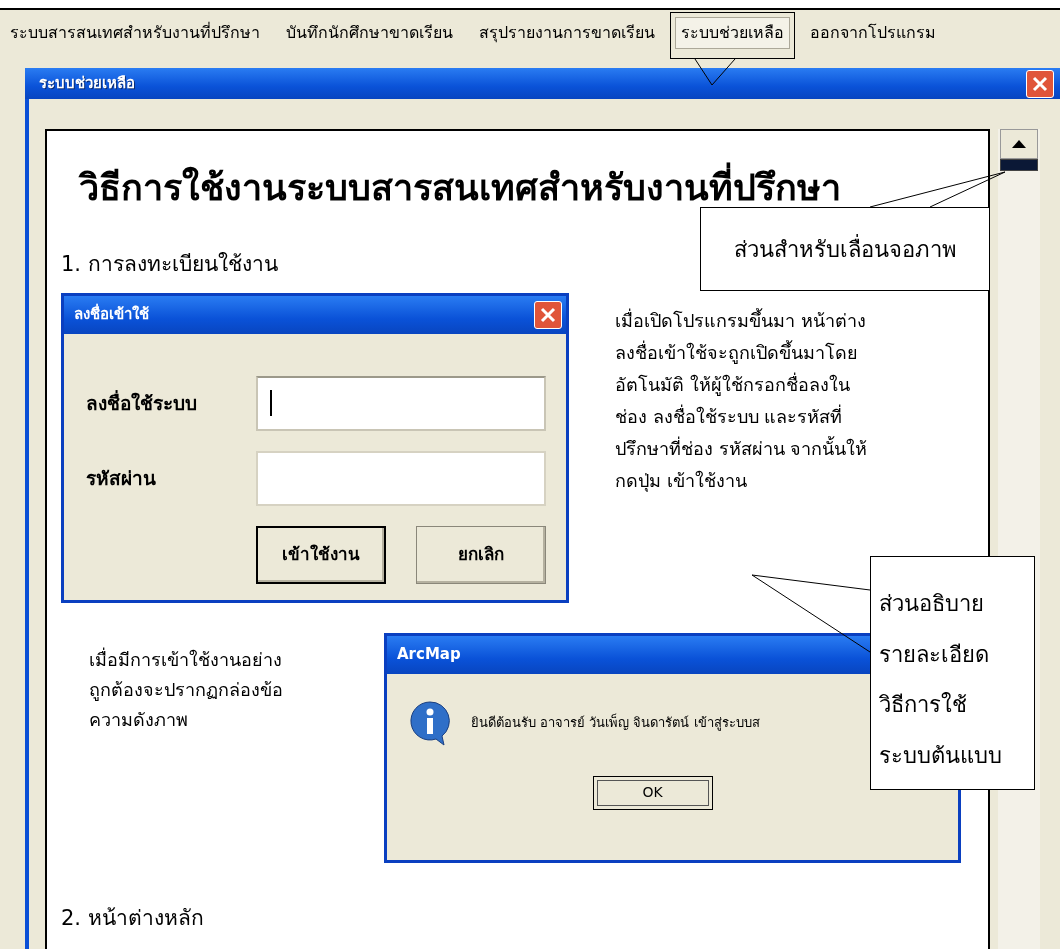 This screenshot has width=1060, height=949. What do you see at coordinates (615, 722) in the screenshot?
I see `message-text: ยินดีต้อนรับ อาจารย์ วันเพ็ญ จินดารัตน์ เข้าสู่ระบบส` at bounding box center [615, 722].